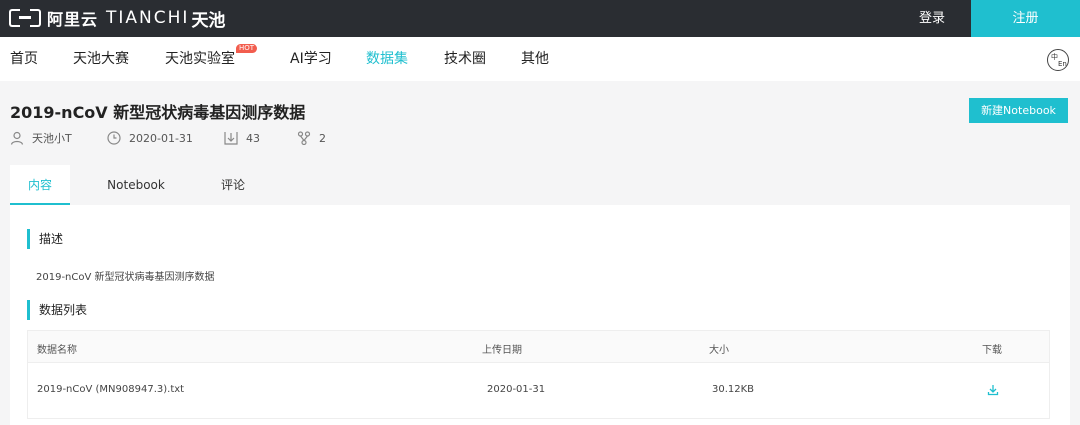 This screenshot has height=425, width=1080. Describe the element at coordinates (52, 138) in the screenshot. I see `author-name: 天池小T` at that location.